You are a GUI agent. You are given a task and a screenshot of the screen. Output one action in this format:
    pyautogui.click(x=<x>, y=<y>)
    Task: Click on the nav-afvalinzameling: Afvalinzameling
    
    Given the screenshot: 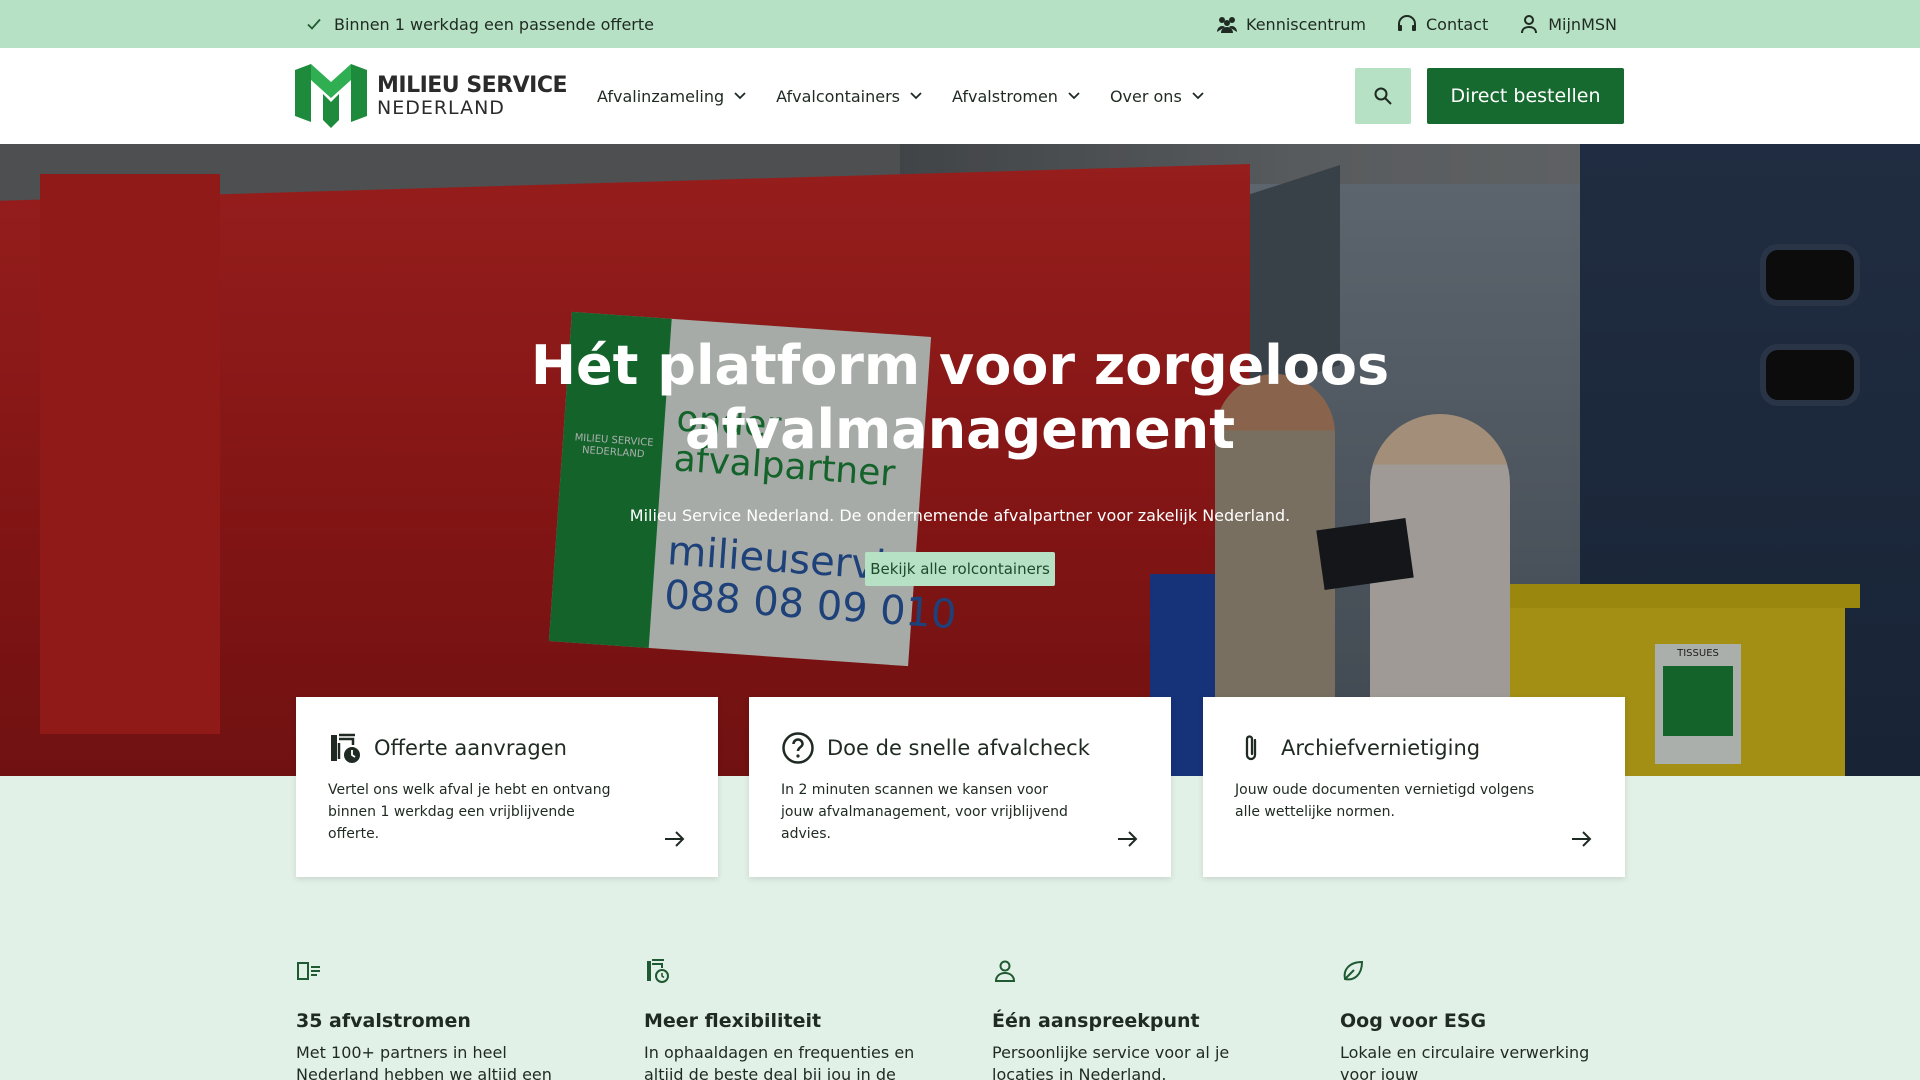 What is the action you would take?
    pyautogui.click(x=671, y=96)
    